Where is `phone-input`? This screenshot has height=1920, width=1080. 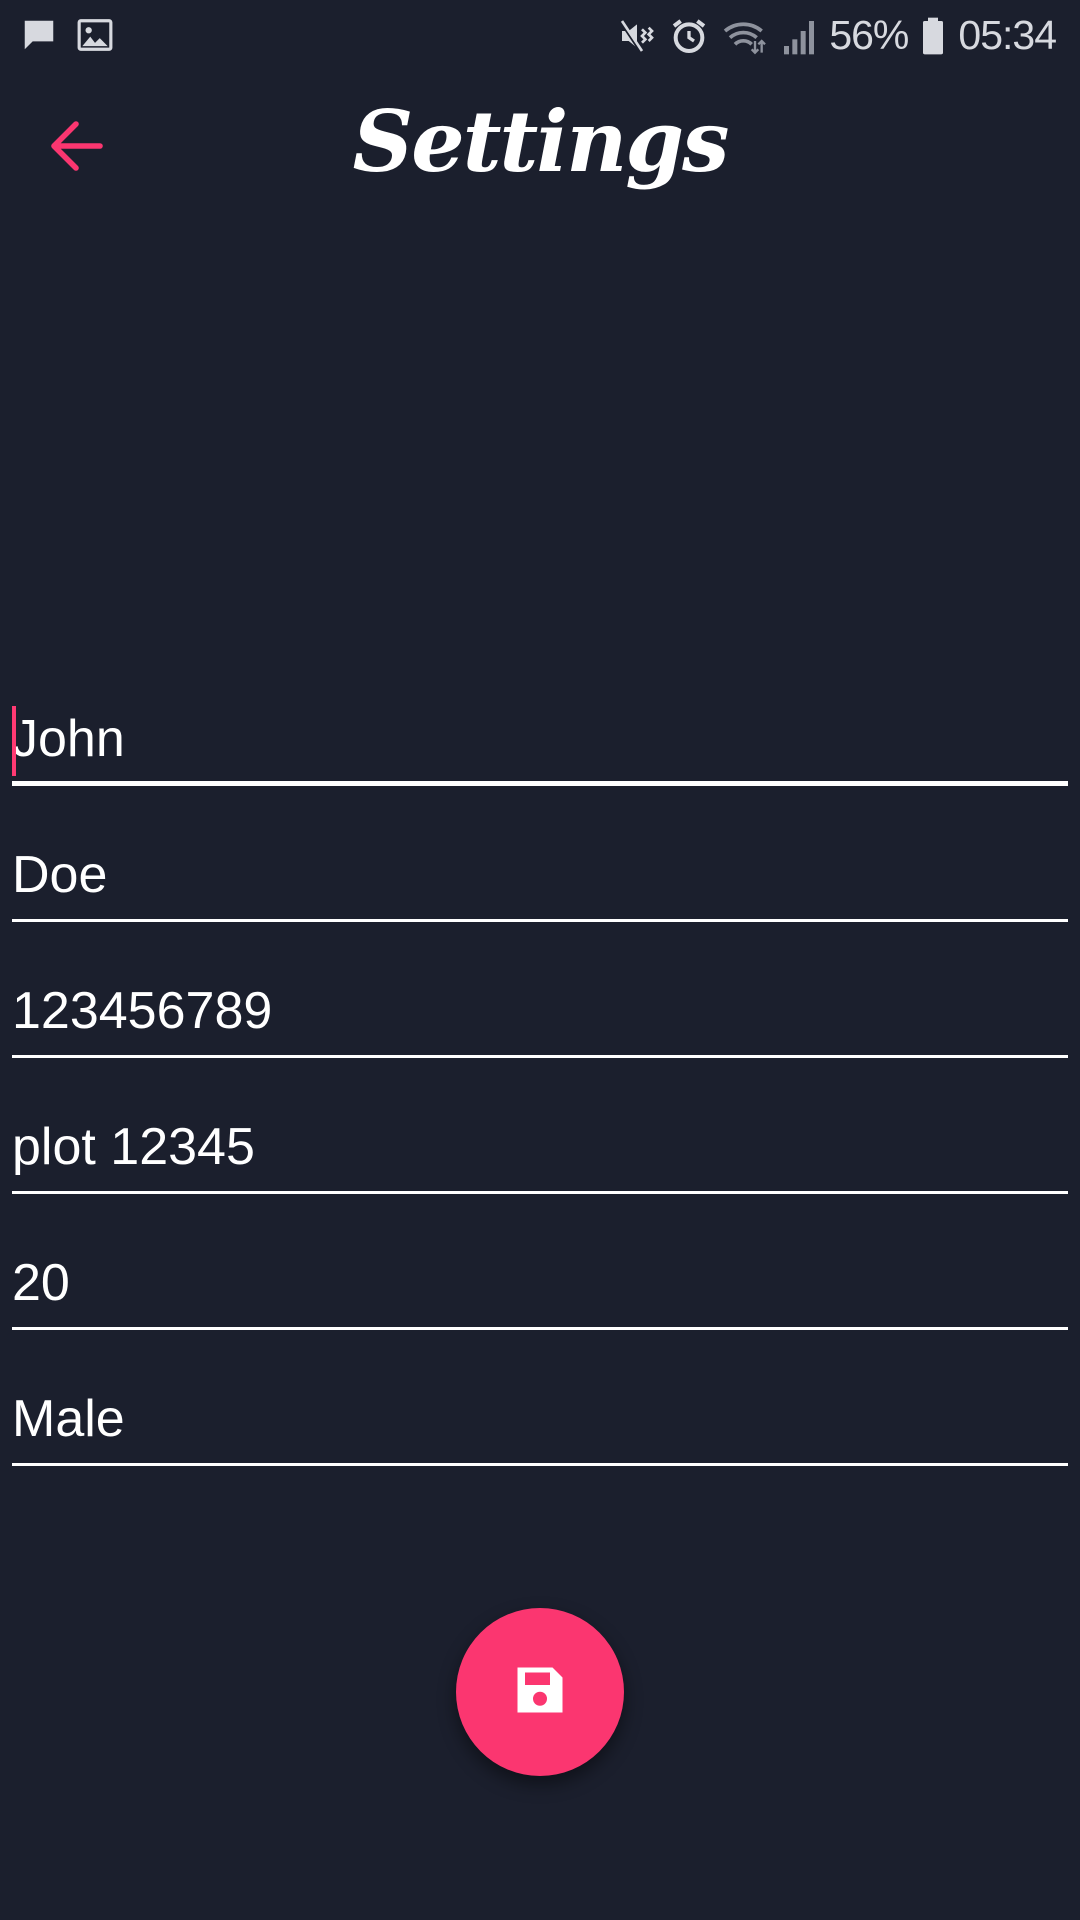 phone-input is located at coordinates (540, 1011).